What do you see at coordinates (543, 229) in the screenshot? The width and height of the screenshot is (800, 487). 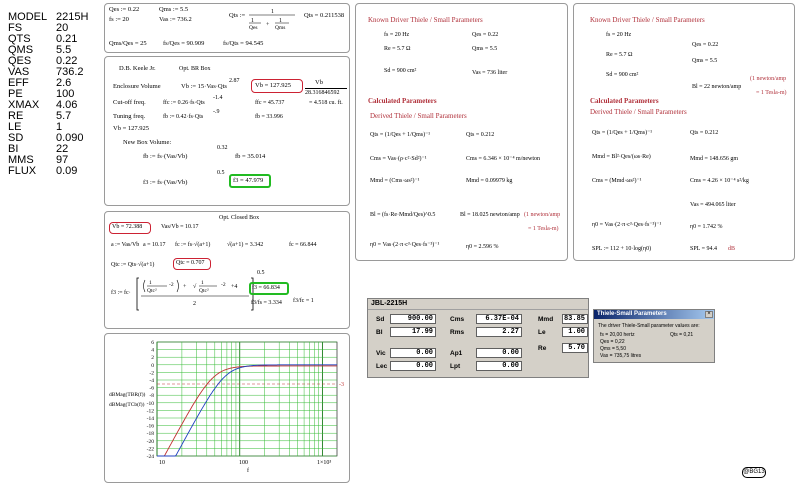 I see `bl-note-2: = 1 Tesla-m)` at bounding box center [543, 229].